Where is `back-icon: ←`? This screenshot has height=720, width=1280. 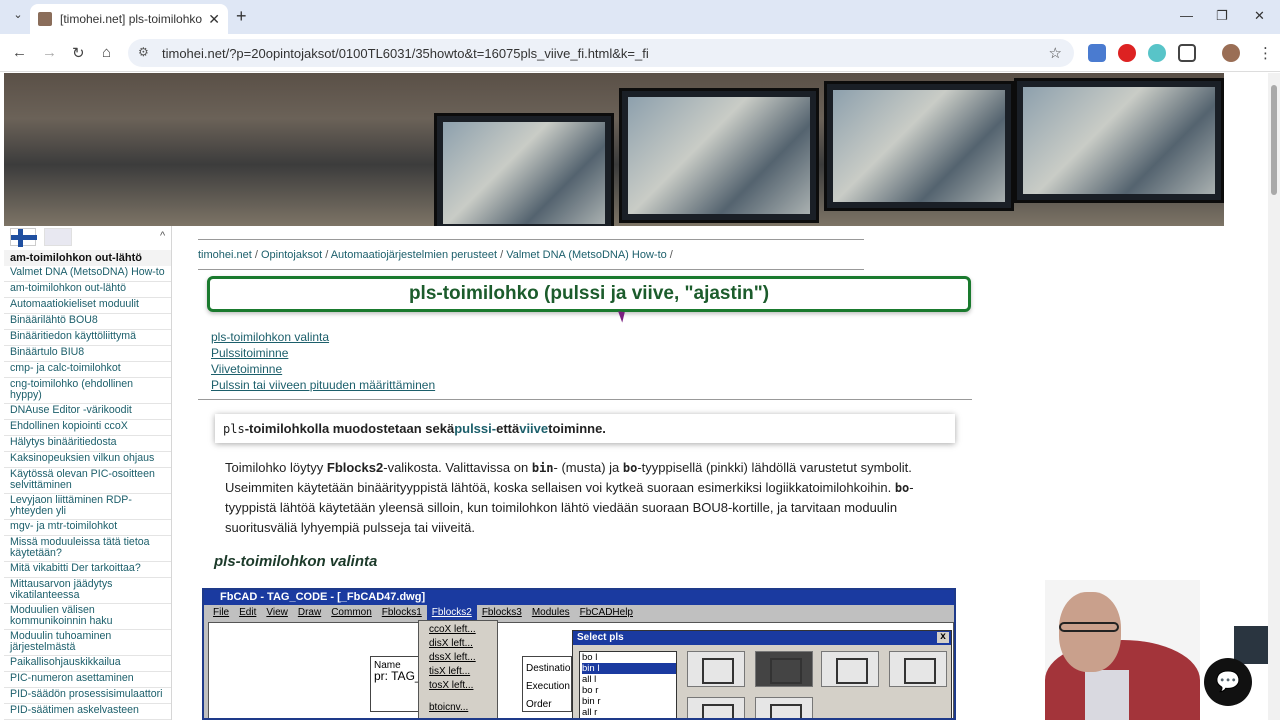 back-icon: ← is located at coordinates (19, 52).